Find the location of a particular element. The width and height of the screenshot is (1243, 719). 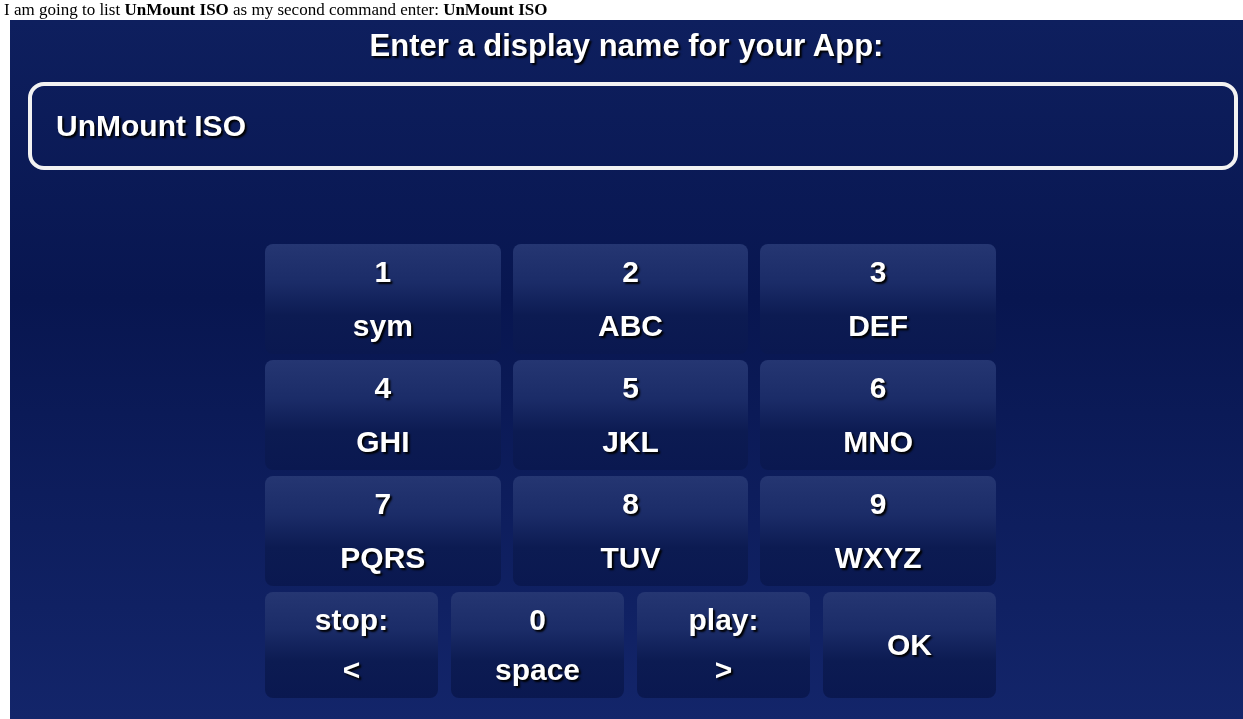

keypad-key: stop: < is located at coordinates (351, 645).